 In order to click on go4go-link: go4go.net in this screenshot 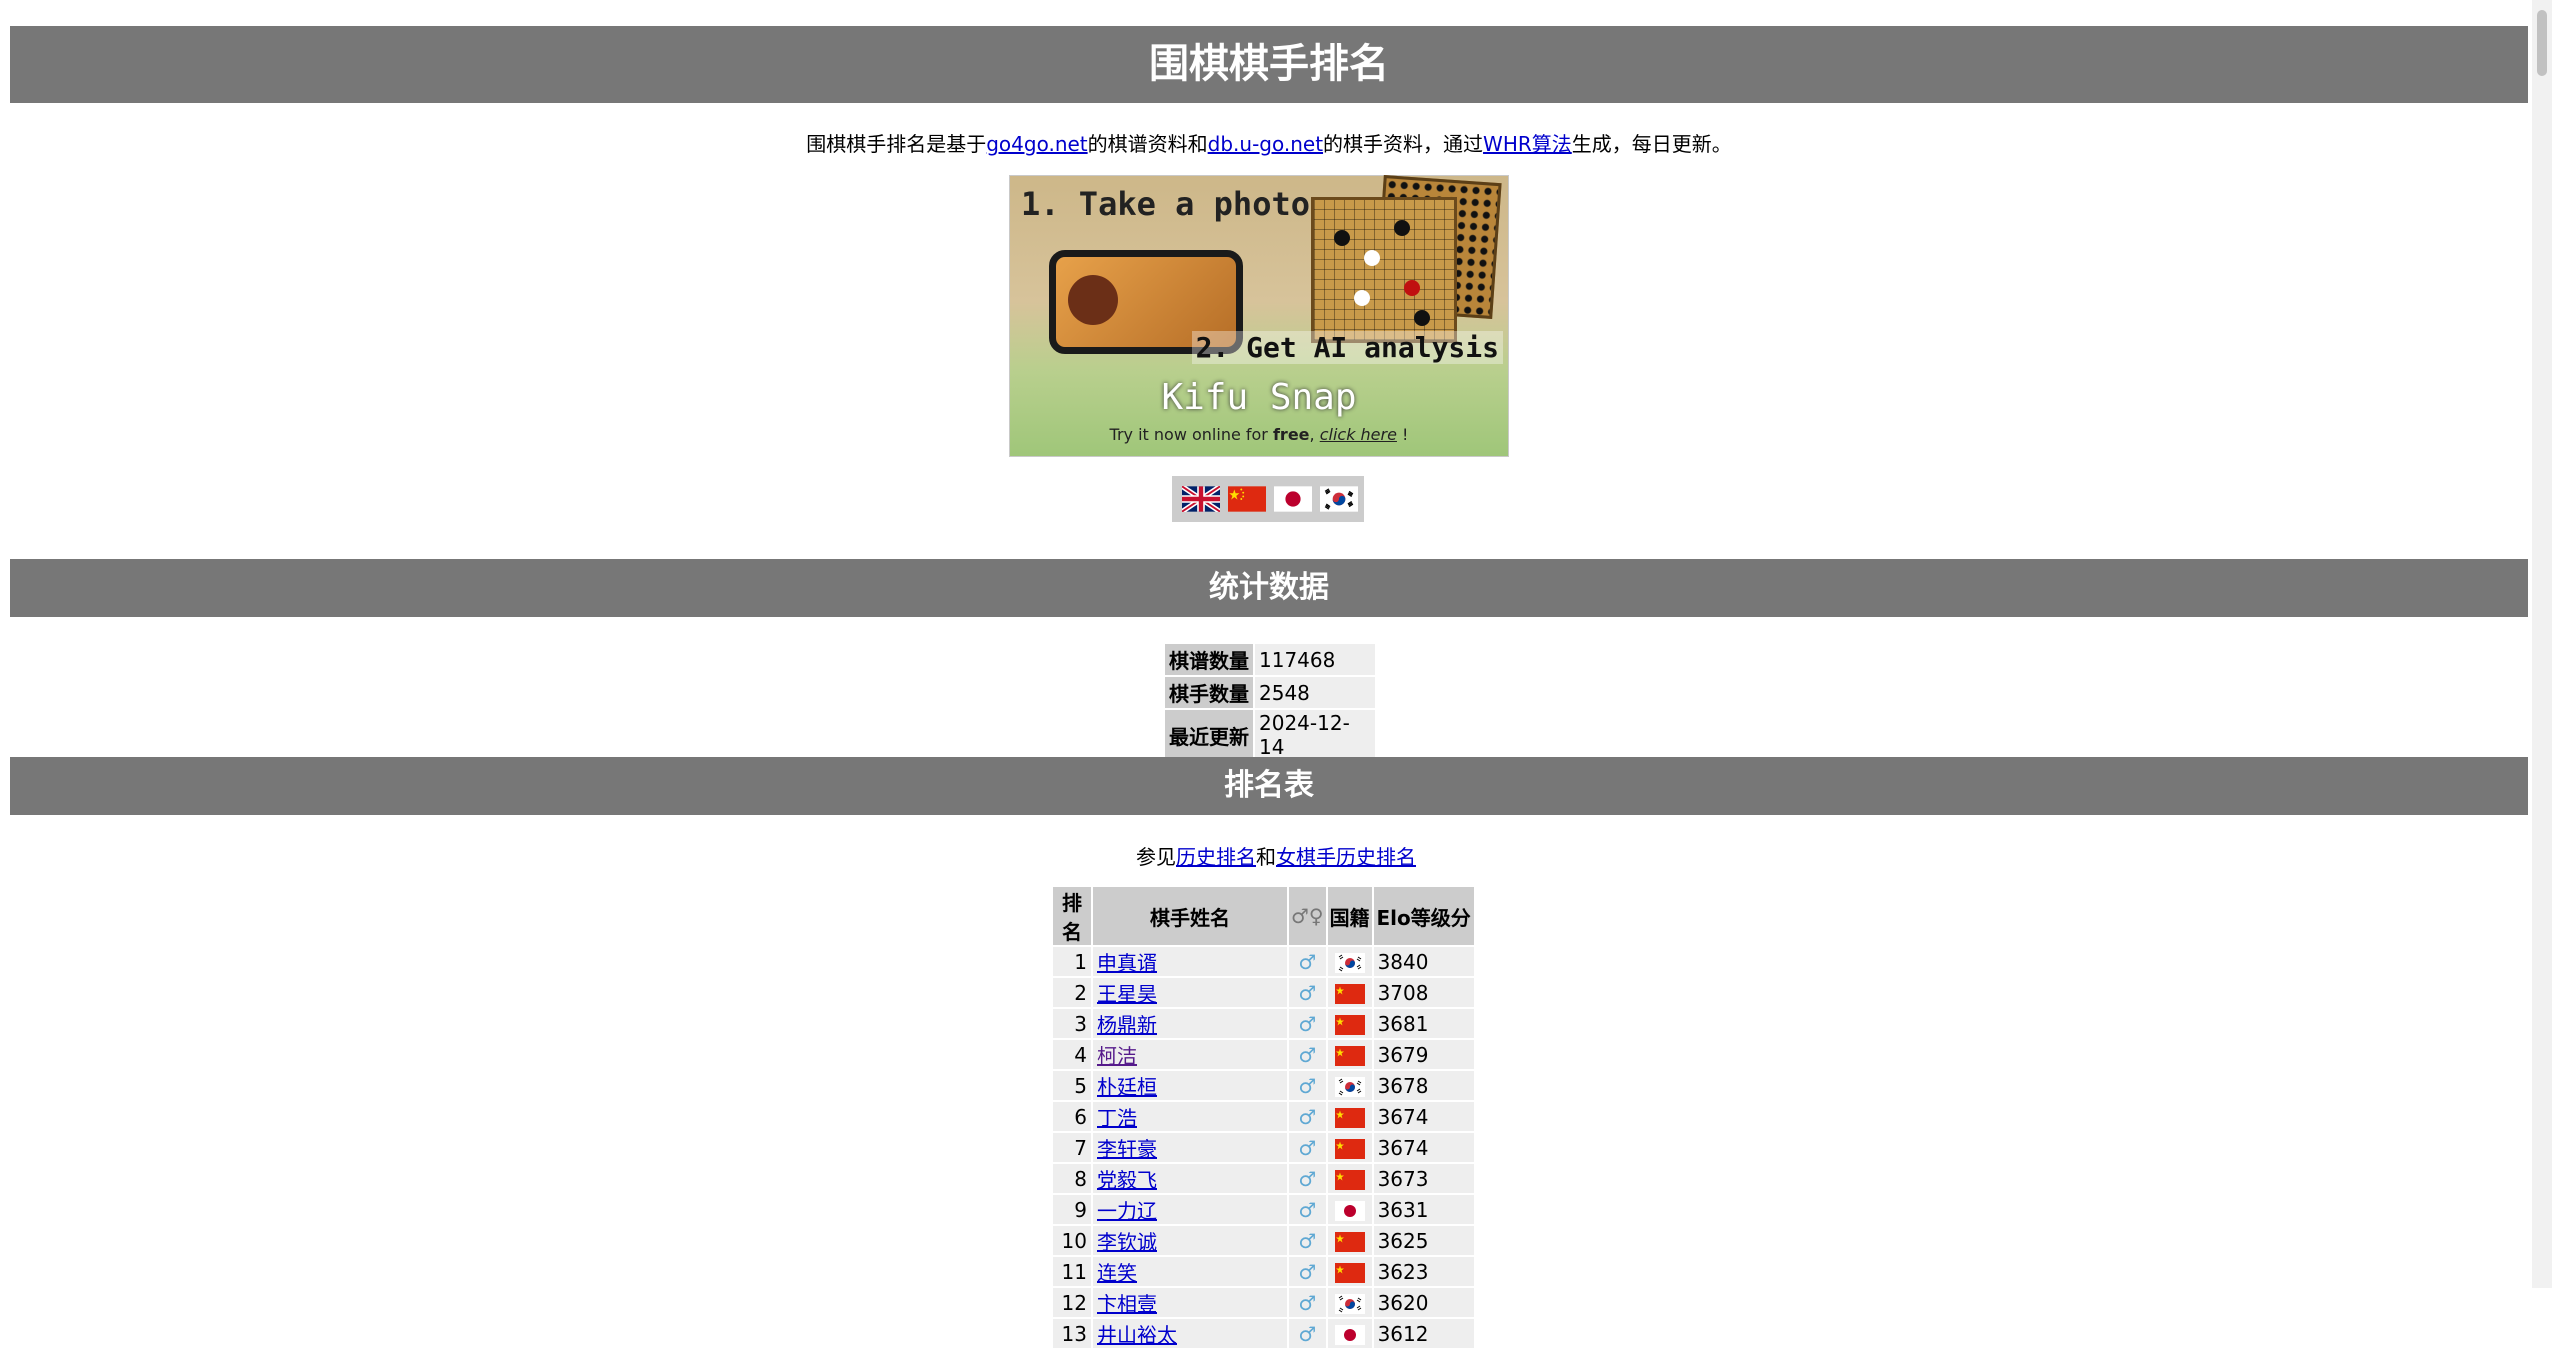, I will do `click(1036, 144)`.